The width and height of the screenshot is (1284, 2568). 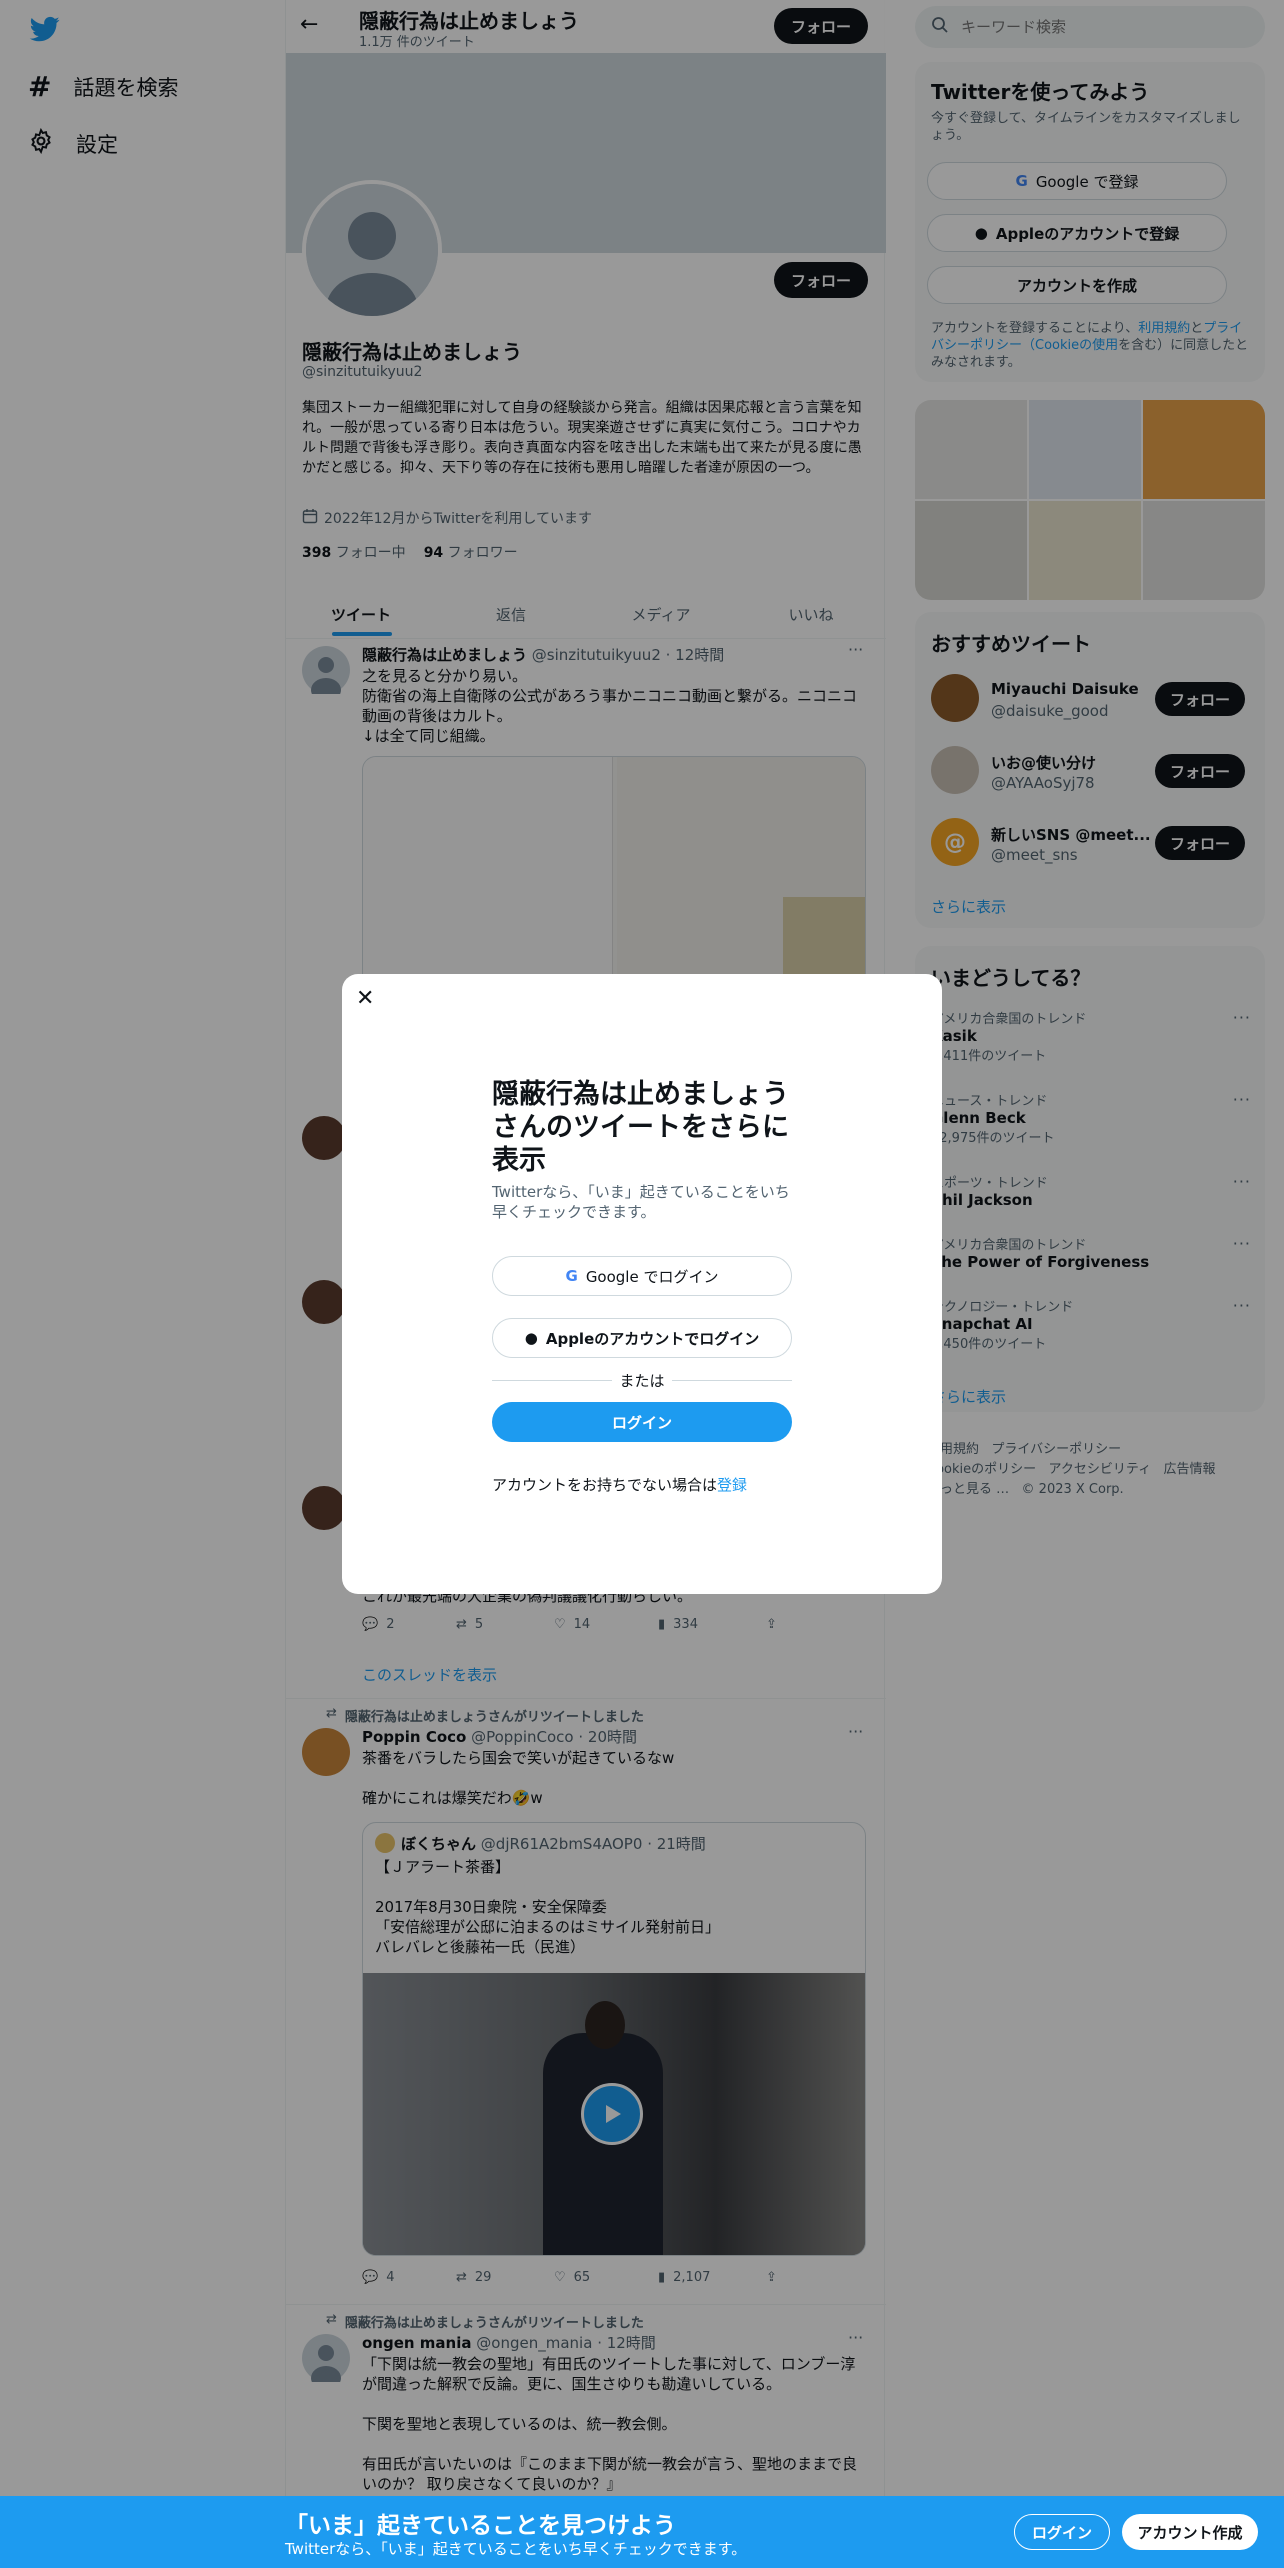 What do you see at coordinates (640, 1127) in the screenshot?
I see `modal-title: 隠蔽行為は止めましょうさんのツイートをさらに表示` at bounding box center [640, 1127].